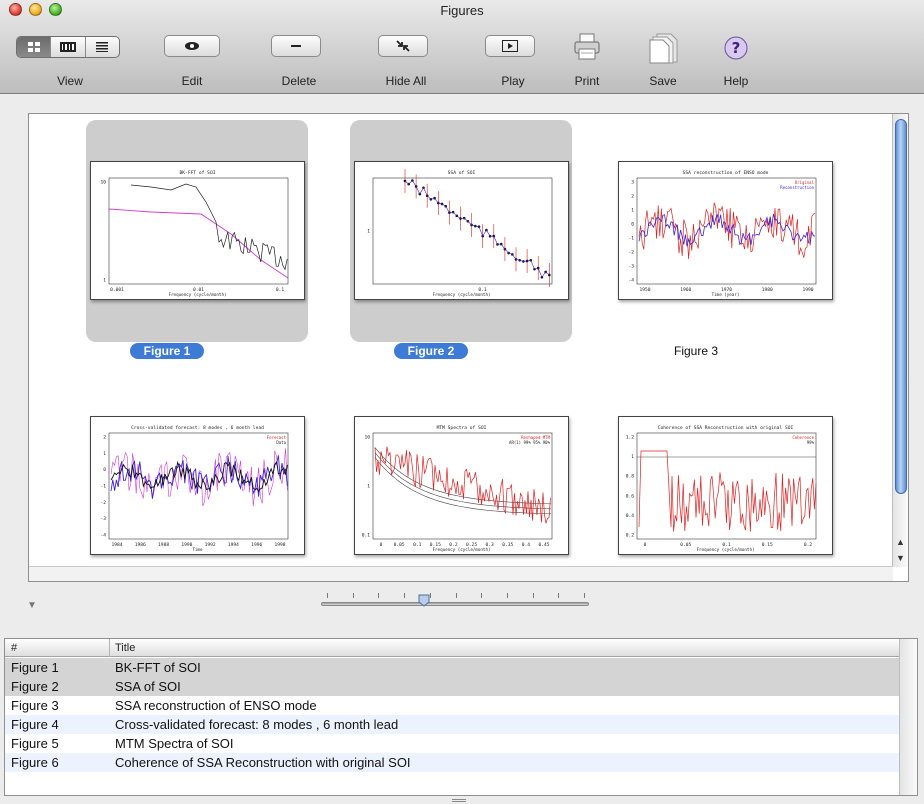  I want to click on figure-thumbnail: SSA of SOI Frequency (cycle/month) 1 0.1, so click(461, 230).